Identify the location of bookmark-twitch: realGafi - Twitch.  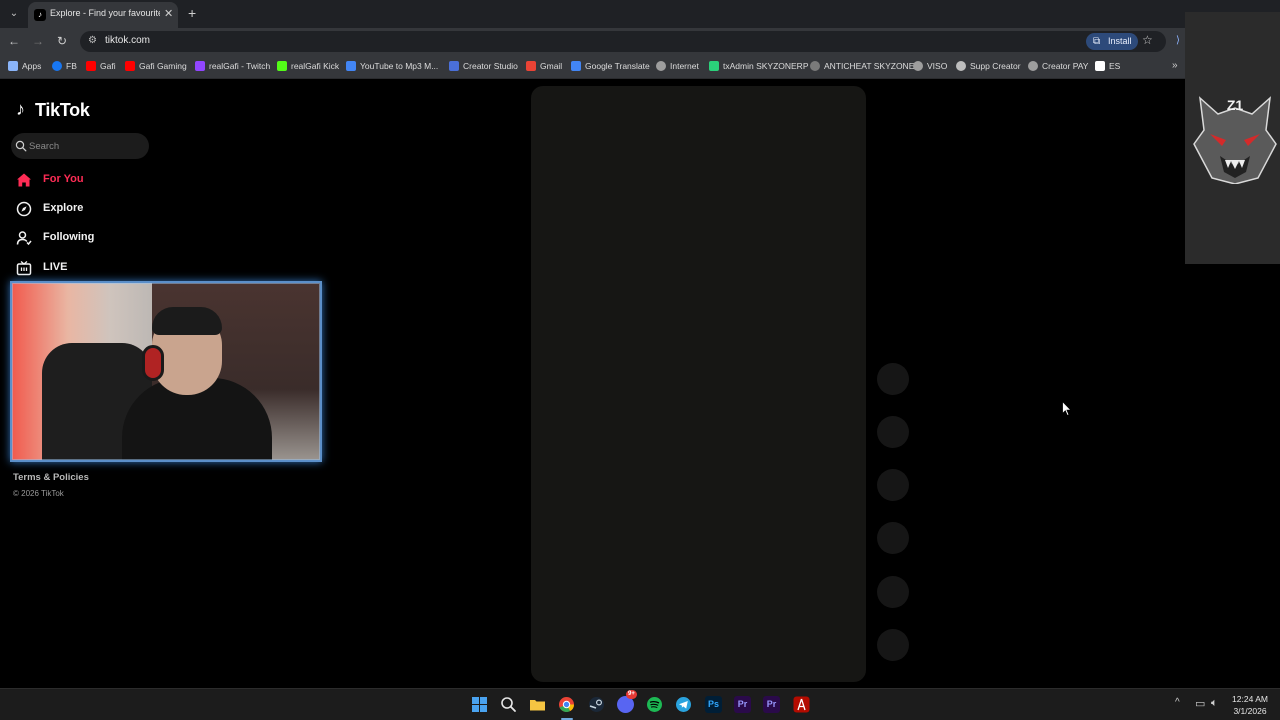
(232, 66).